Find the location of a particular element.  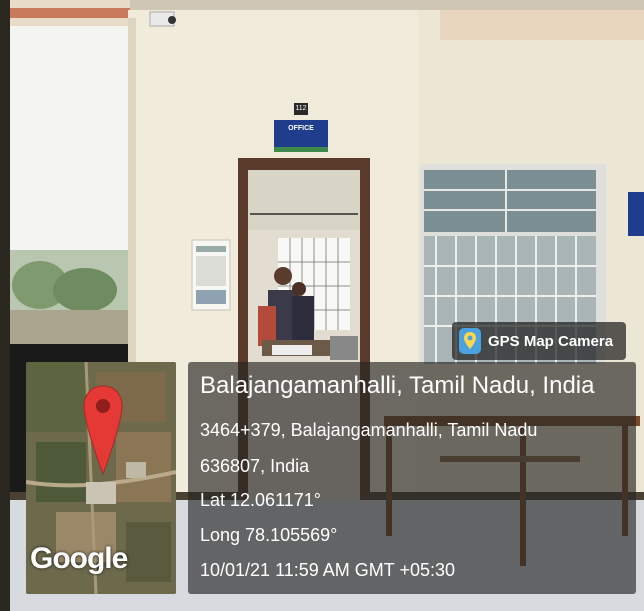

latitude: Lat 12.061171° is located at coordinates (260, 500).